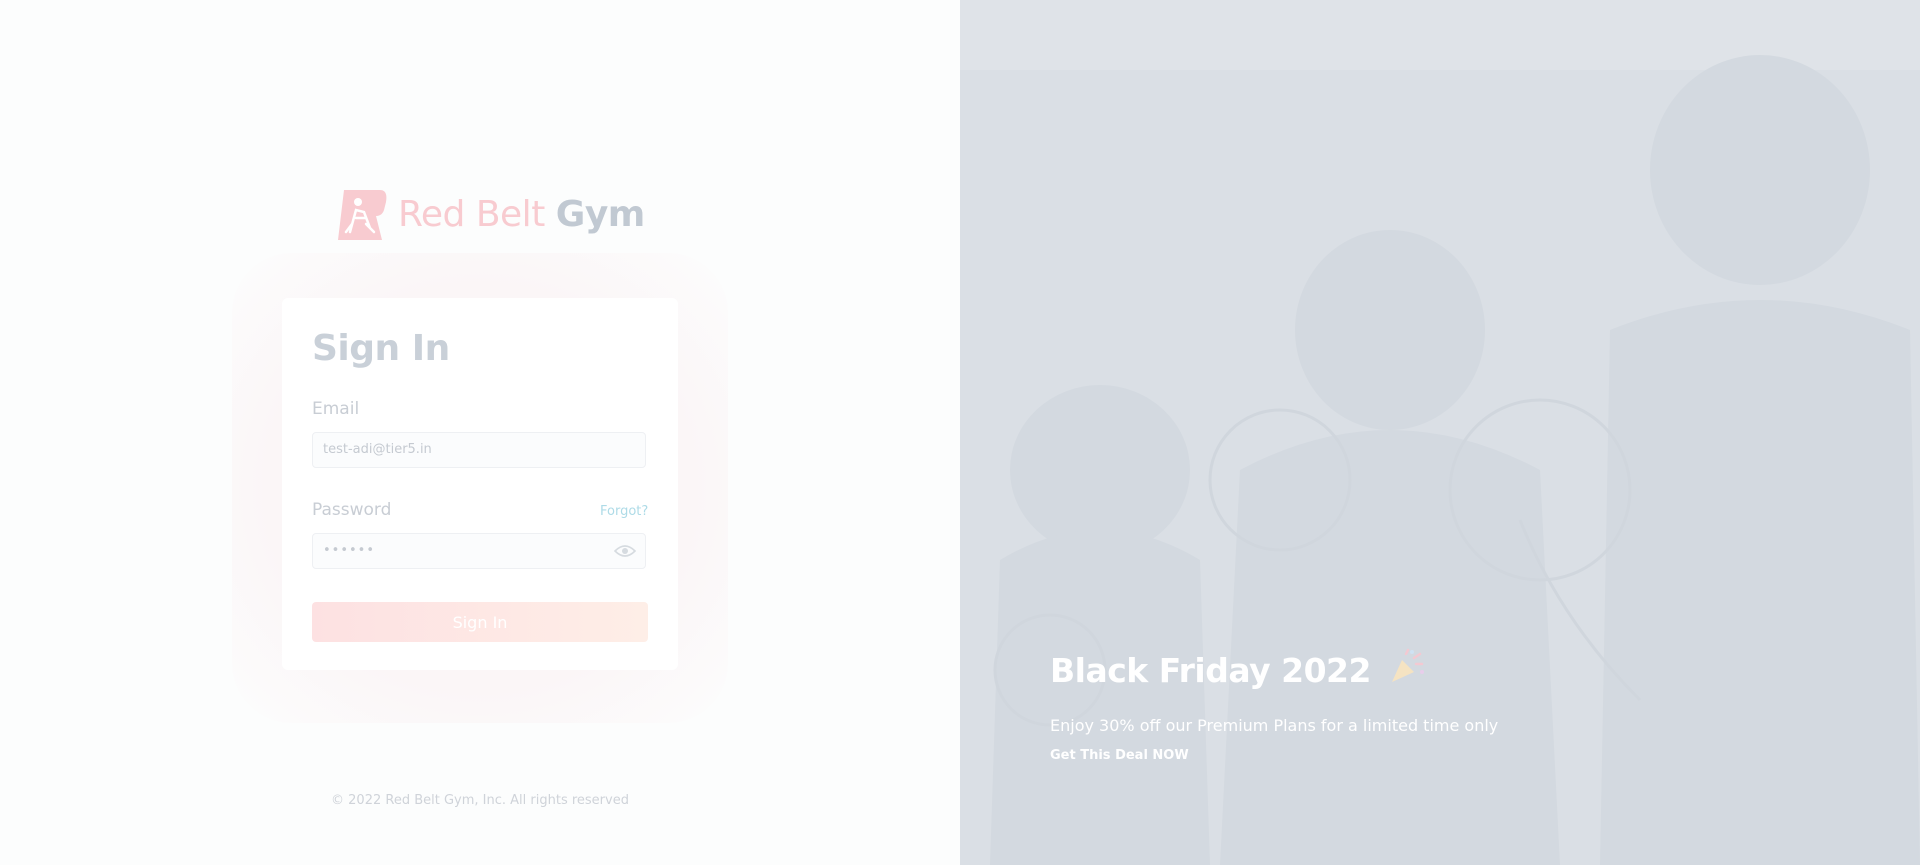  What do you see at coordinates (381, 348) in the screenshot?
I see `page-title: Sign In` at bounding box center [381, 348].